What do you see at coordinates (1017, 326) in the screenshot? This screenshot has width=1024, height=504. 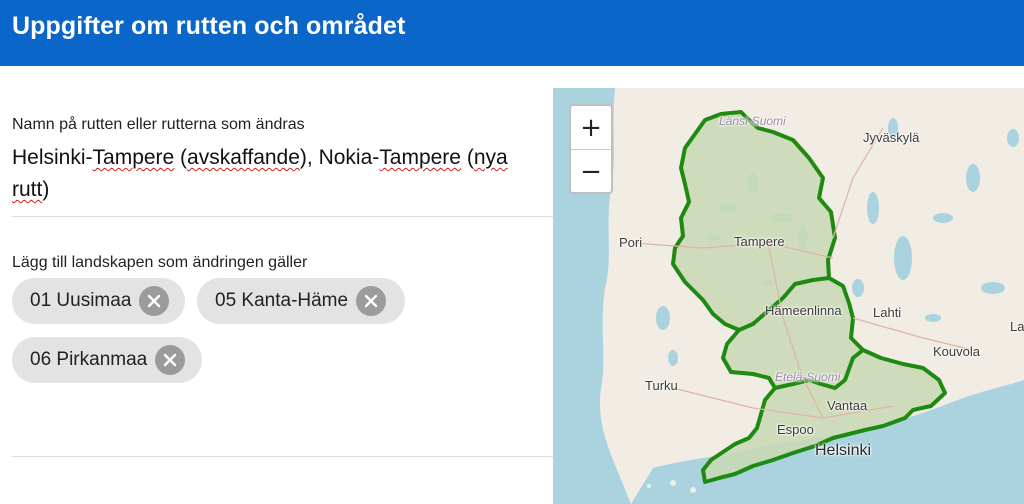 I see `map-label-la: La` at bounding box center [1017, 326].